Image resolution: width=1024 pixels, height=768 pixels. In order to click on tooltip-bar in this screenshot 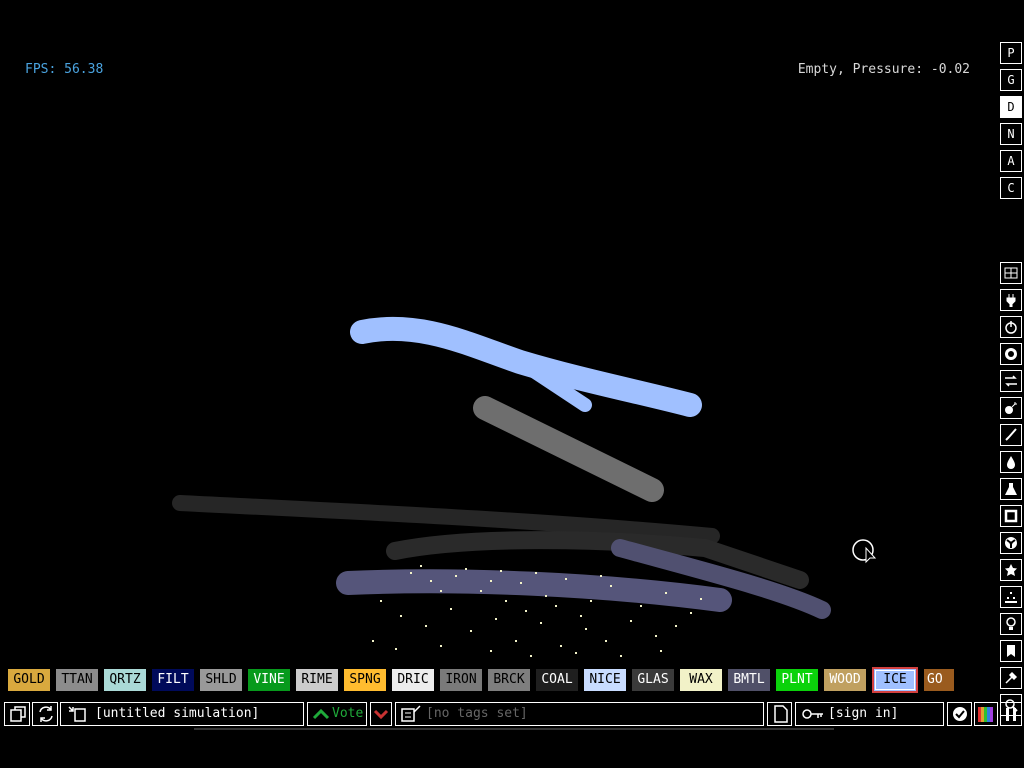, I will do `click(514, 729)`.